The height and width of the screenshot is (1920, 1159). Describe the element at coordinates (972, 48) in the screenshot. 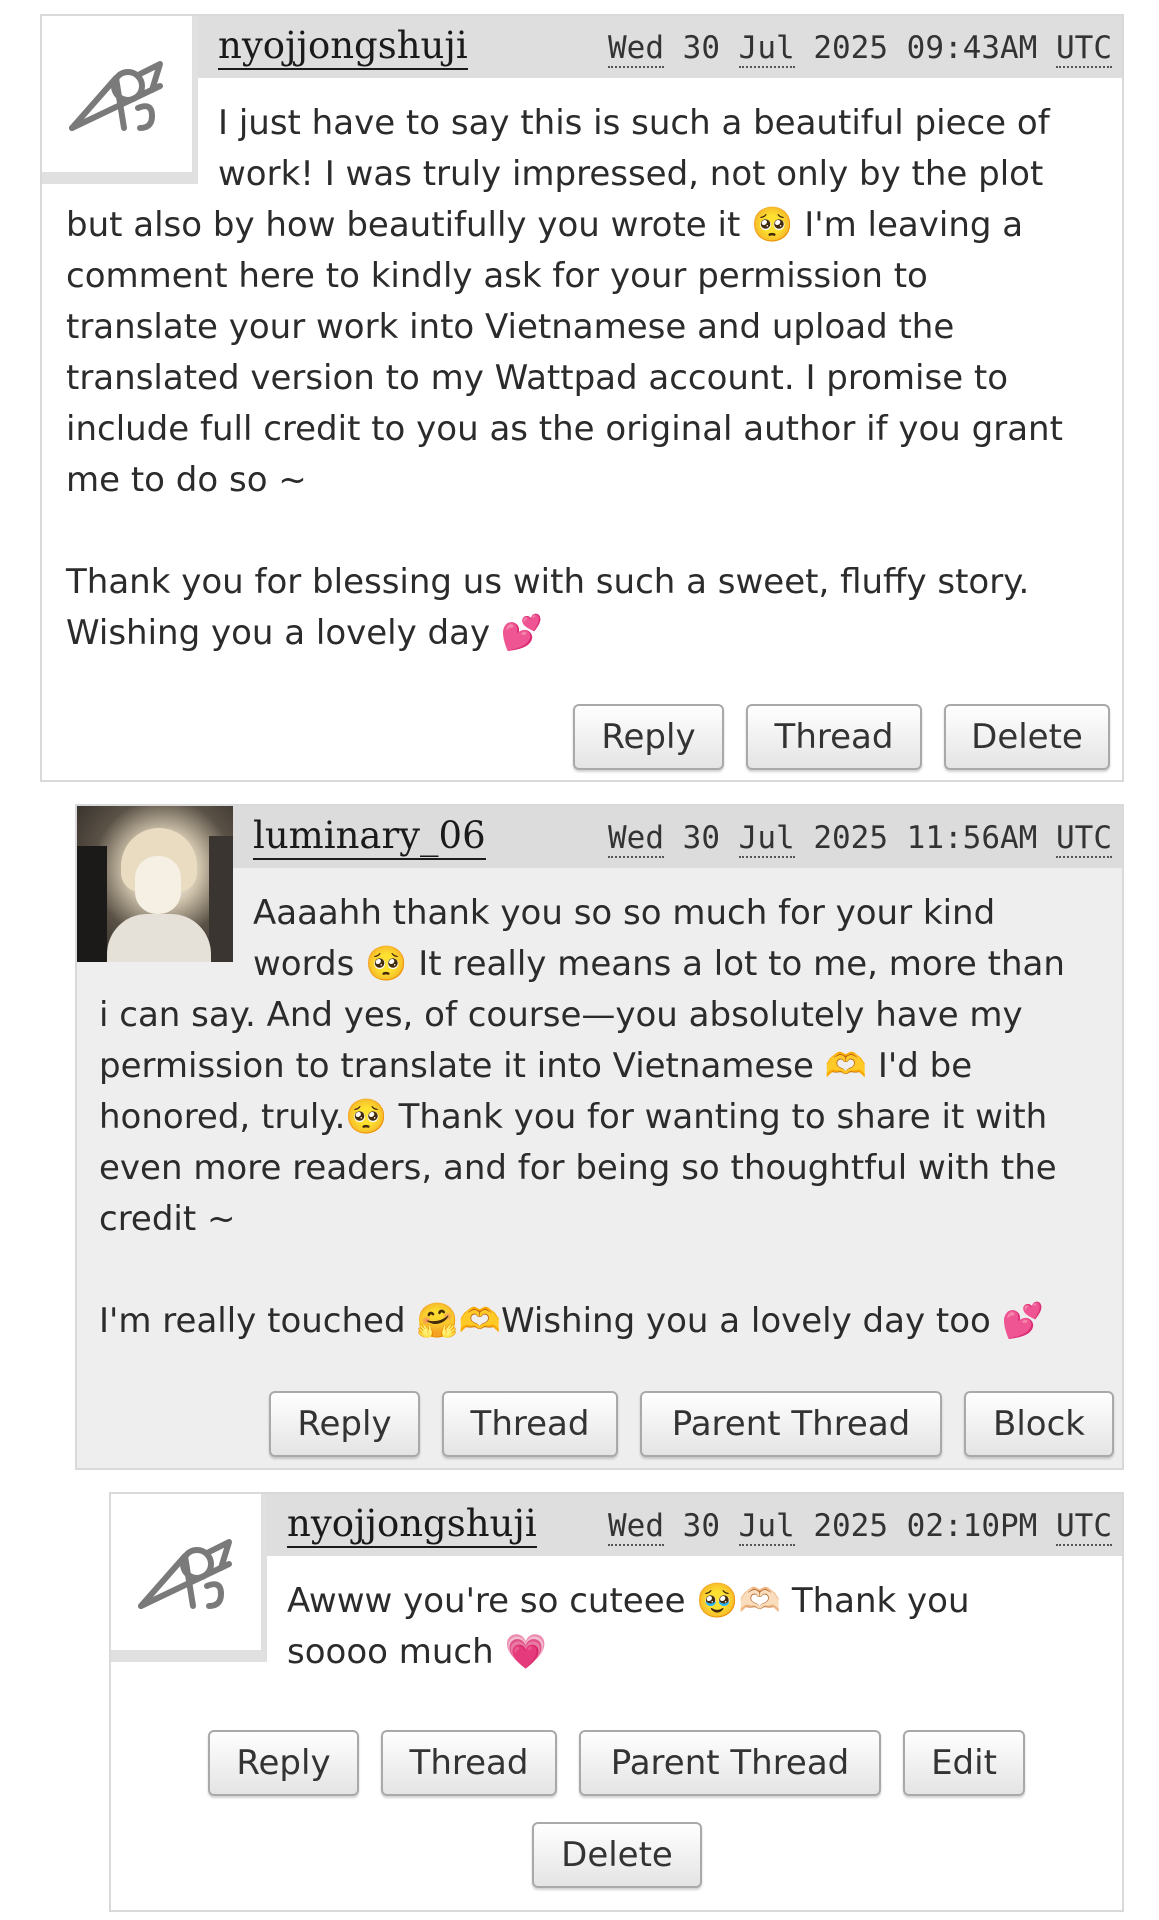

I see `date-time: 09:43AM` at that location.